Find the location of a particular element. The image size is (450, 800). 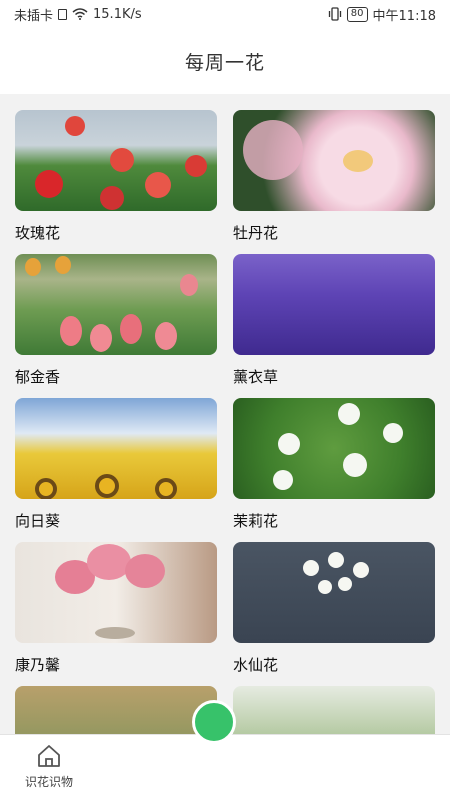

center-action-button is located at coordinates (214, 722).